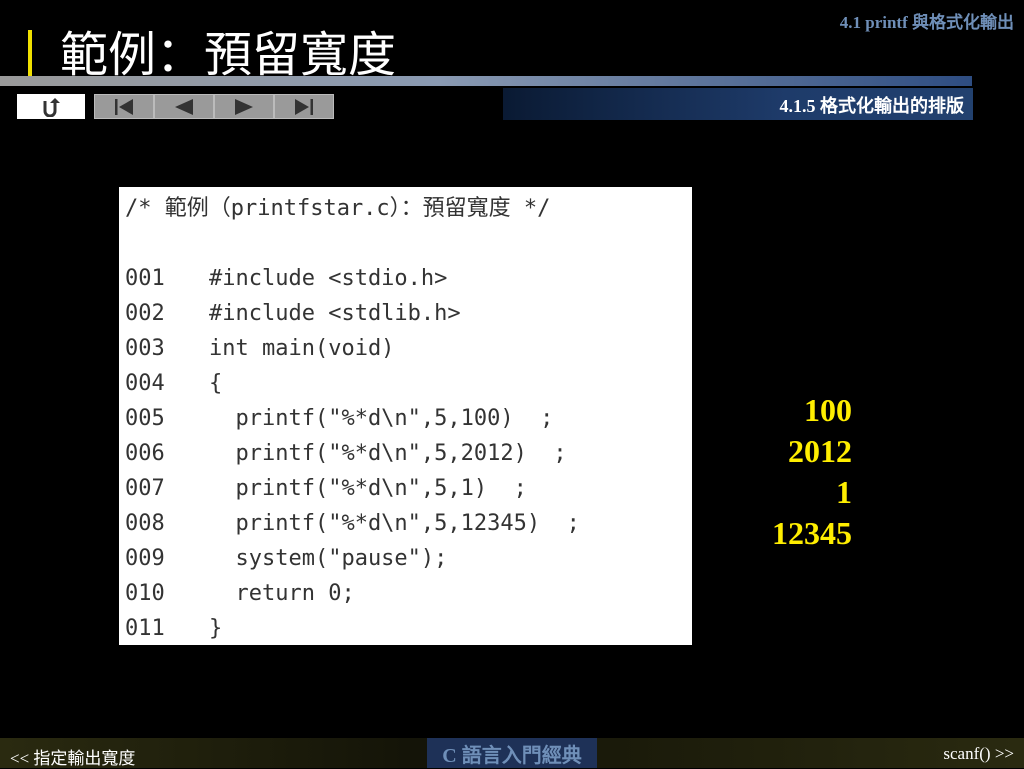 The image size is (1024, 769). Describe the element at coordinates (388, 453) in the screenshot. I see `line-code: printf("%*d\n",5,2012) ;` at that location.